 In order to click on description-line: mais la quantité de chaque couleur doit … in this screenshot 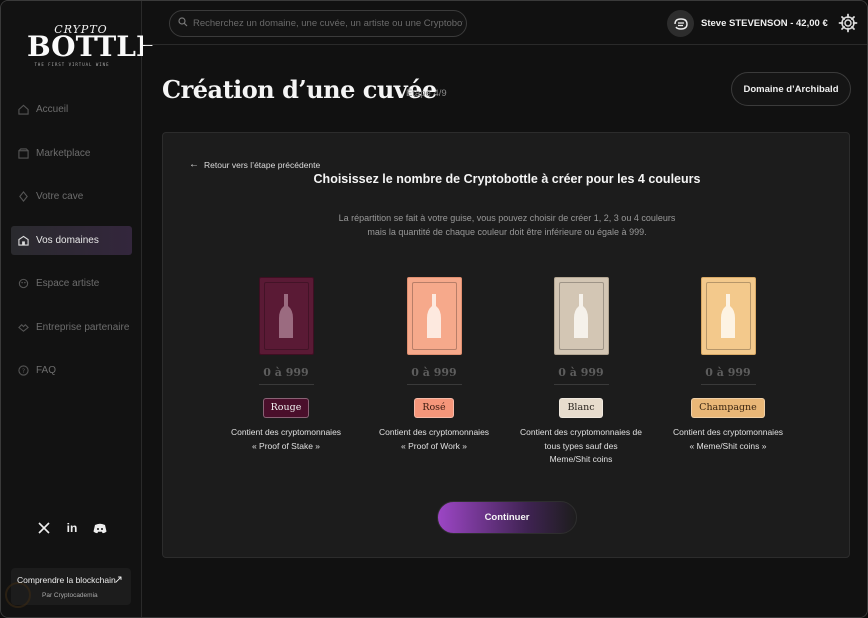, I will do `click(507, 232)`.